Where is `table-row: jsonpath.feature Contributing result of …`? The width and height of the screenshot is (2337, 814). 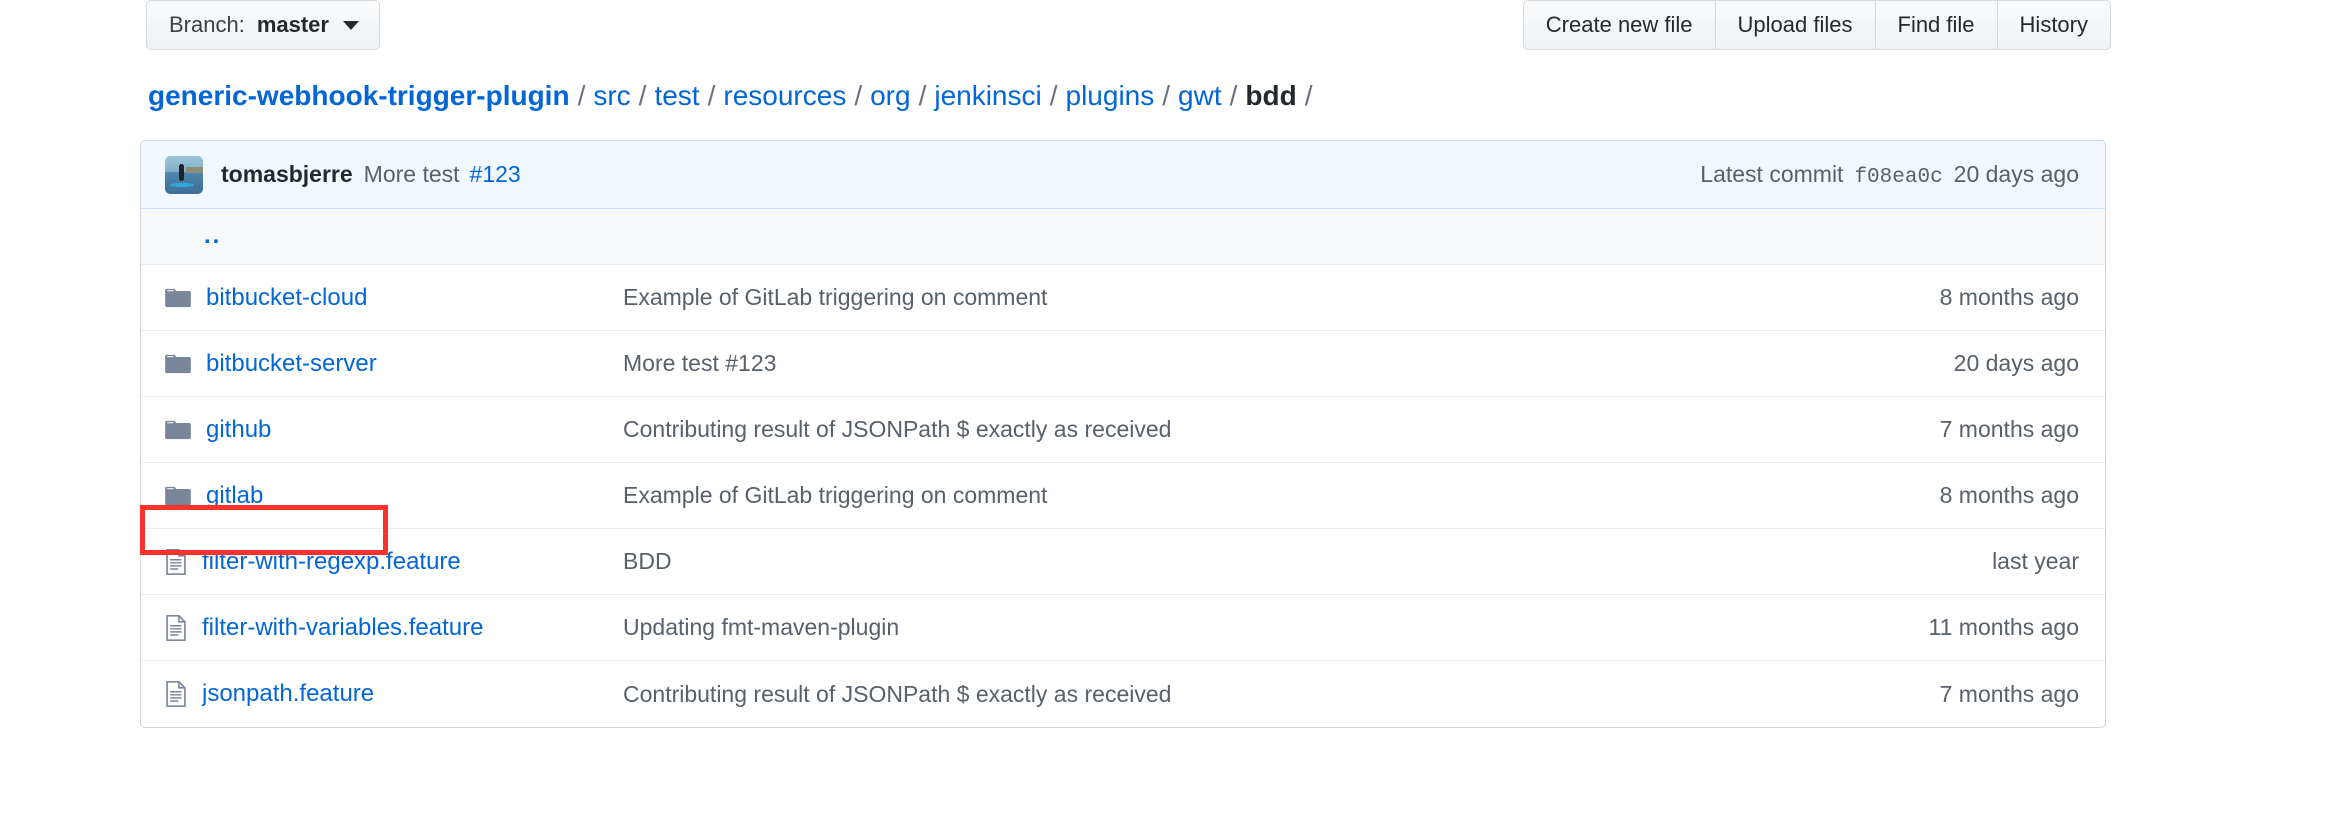
table-row: jsonpath.feature Contributing result of … is located at coordinates (1123, 694).